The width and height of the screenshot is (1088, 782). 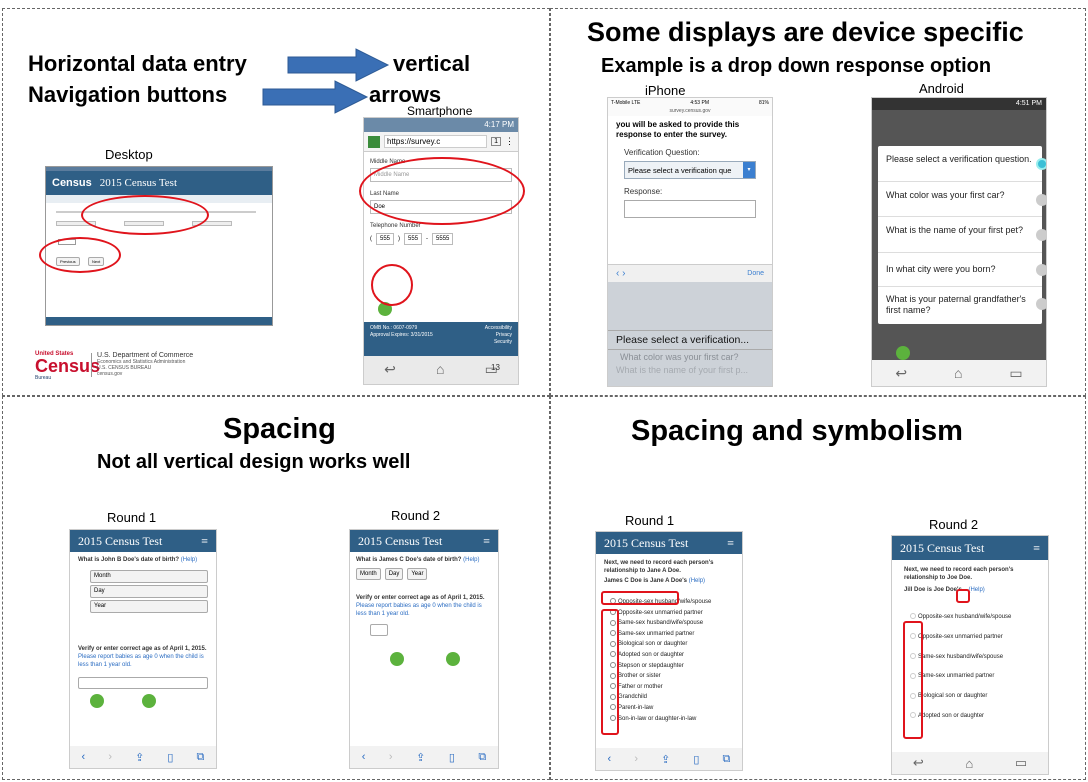 I want to click on tab-count: 1, so click(x=496, y=141).